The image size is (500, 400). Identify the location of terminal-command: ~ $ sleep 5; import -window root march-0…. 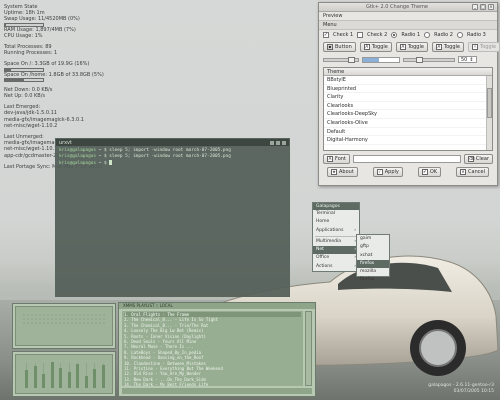
(164, 156).